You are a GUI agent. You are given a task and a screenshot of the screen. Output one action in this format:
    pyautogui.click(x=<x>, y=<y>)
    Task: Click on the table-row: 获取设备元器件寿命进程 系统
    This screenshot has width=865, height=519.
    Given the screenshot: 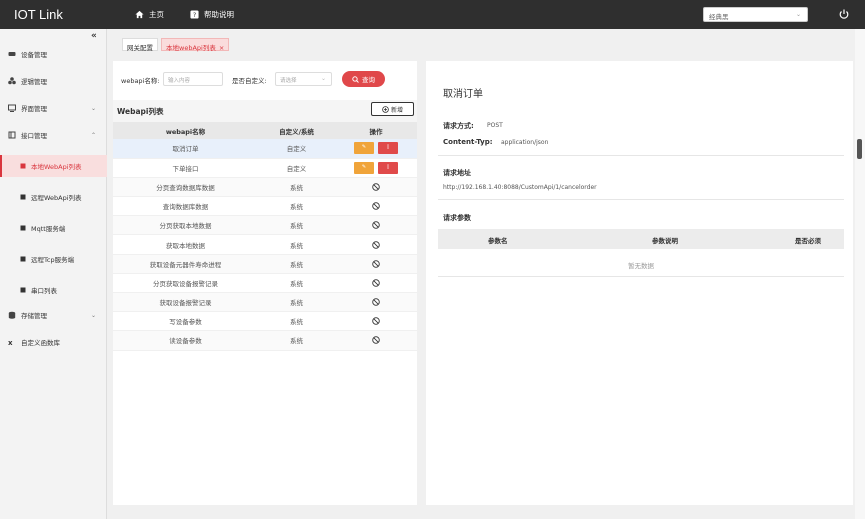 What is the action you would take?
    pyautogui.click(x=265, y=264)
    